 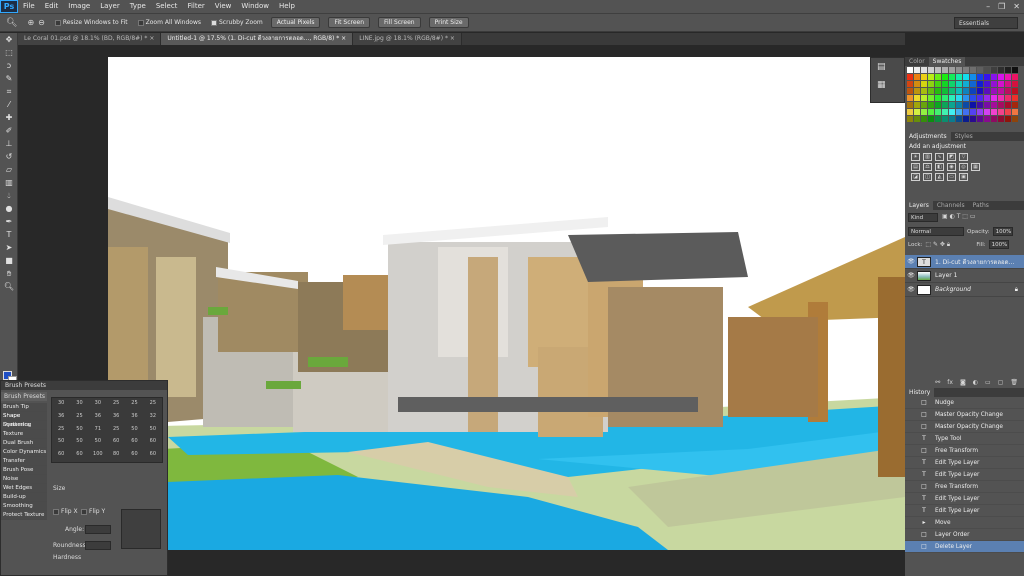 I want to click on posterize-icon: ◫, so click(x=927, y=177).